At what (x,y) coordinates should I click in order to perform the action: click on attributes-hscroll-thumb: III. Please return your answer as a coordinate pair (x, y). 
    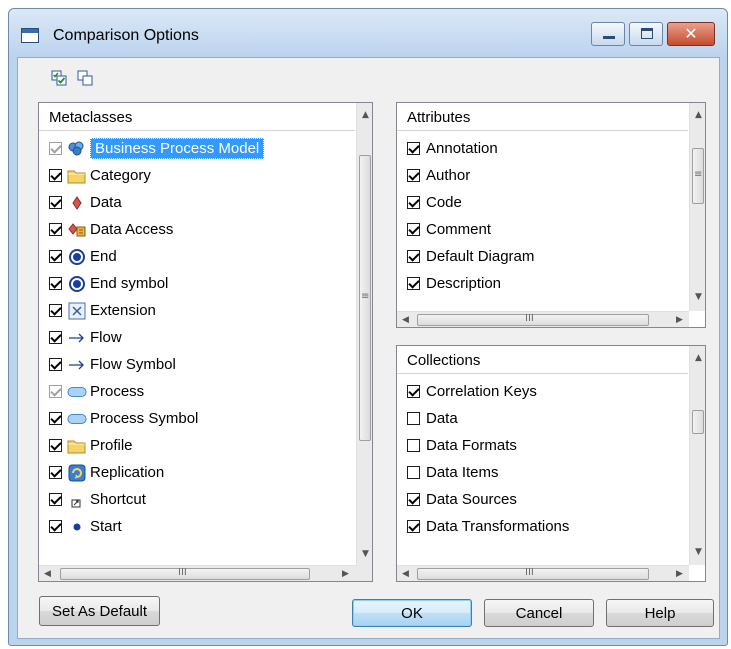
    Looking at the image, I should click on (533, 319).